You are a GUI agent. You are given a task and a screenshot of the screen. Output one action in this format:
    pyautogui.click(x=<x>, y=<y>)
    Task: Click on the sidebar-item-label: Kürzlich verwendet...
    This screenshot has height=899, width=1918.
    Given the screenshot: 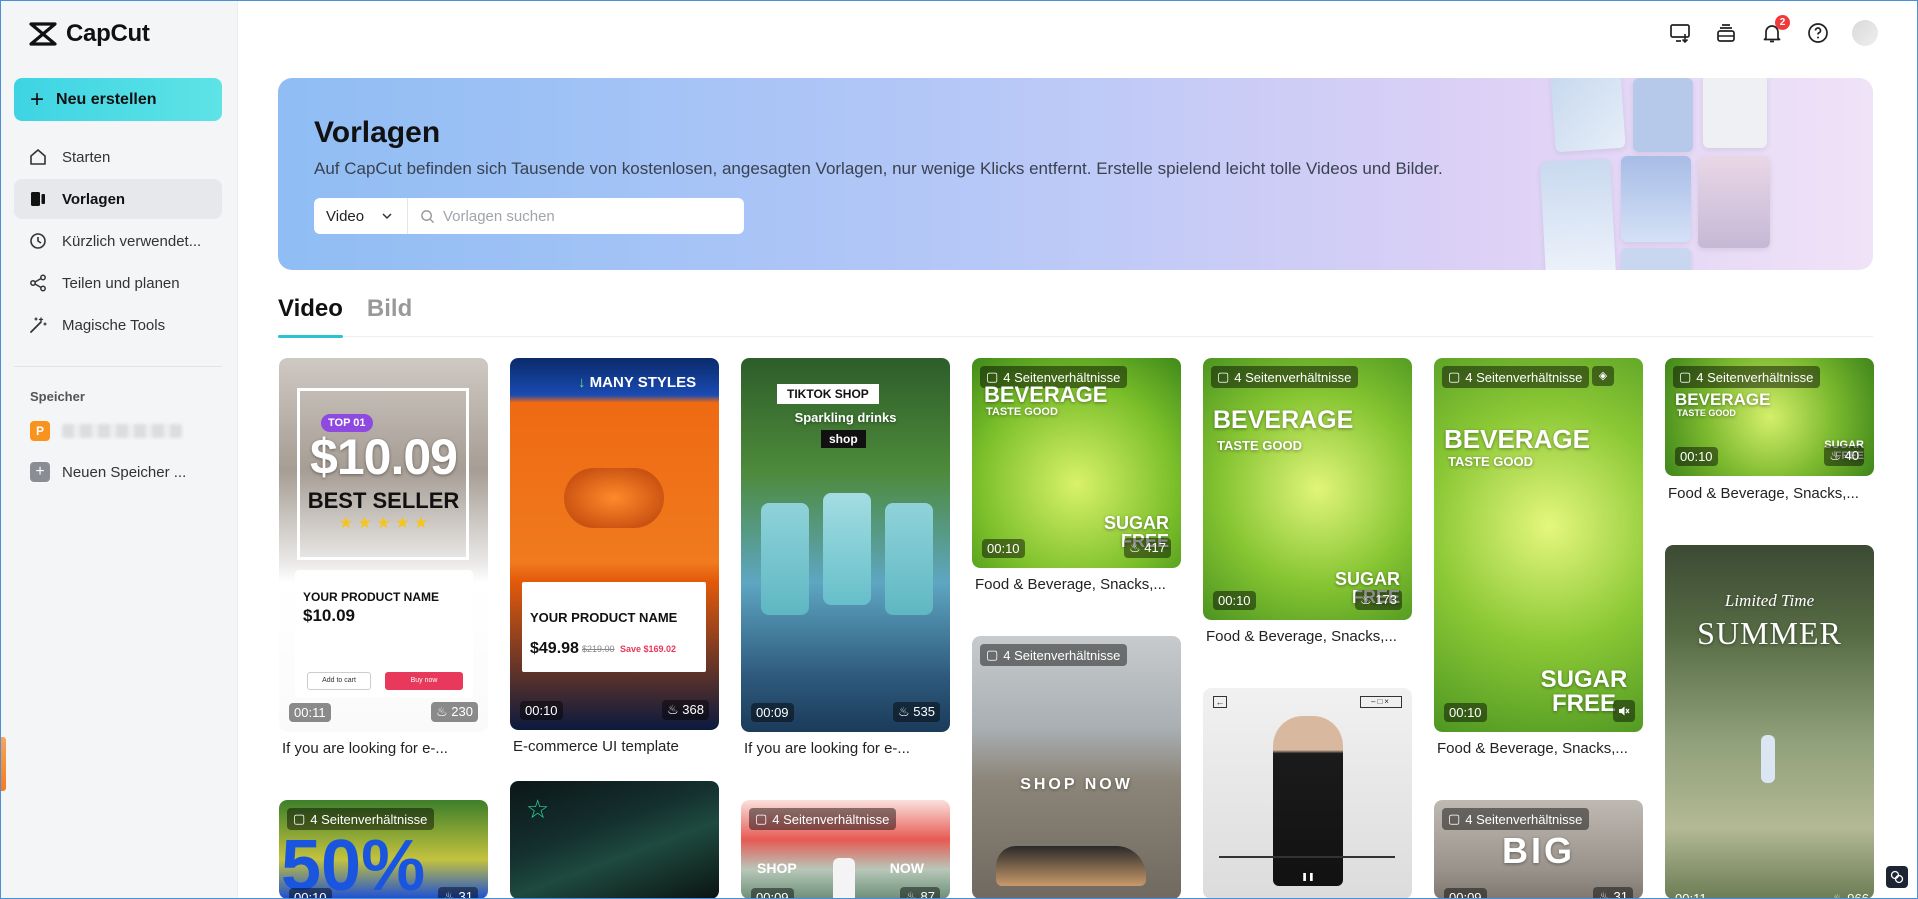 What is the action you would take?
    pyautogui.click(x=132, y=241)
    